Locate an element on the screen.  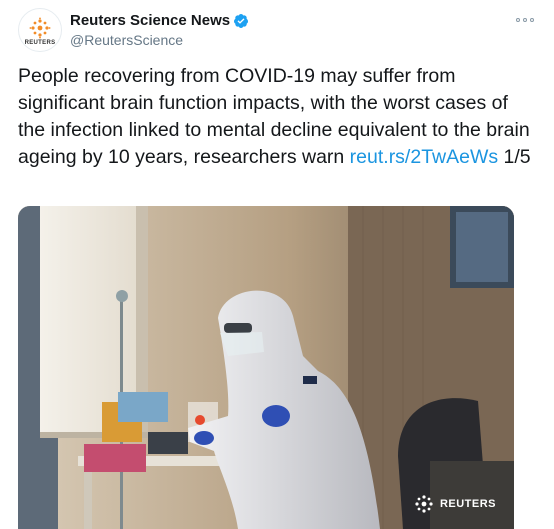
reuters-watermark: REUTERS is located at coordinates (454, 504).